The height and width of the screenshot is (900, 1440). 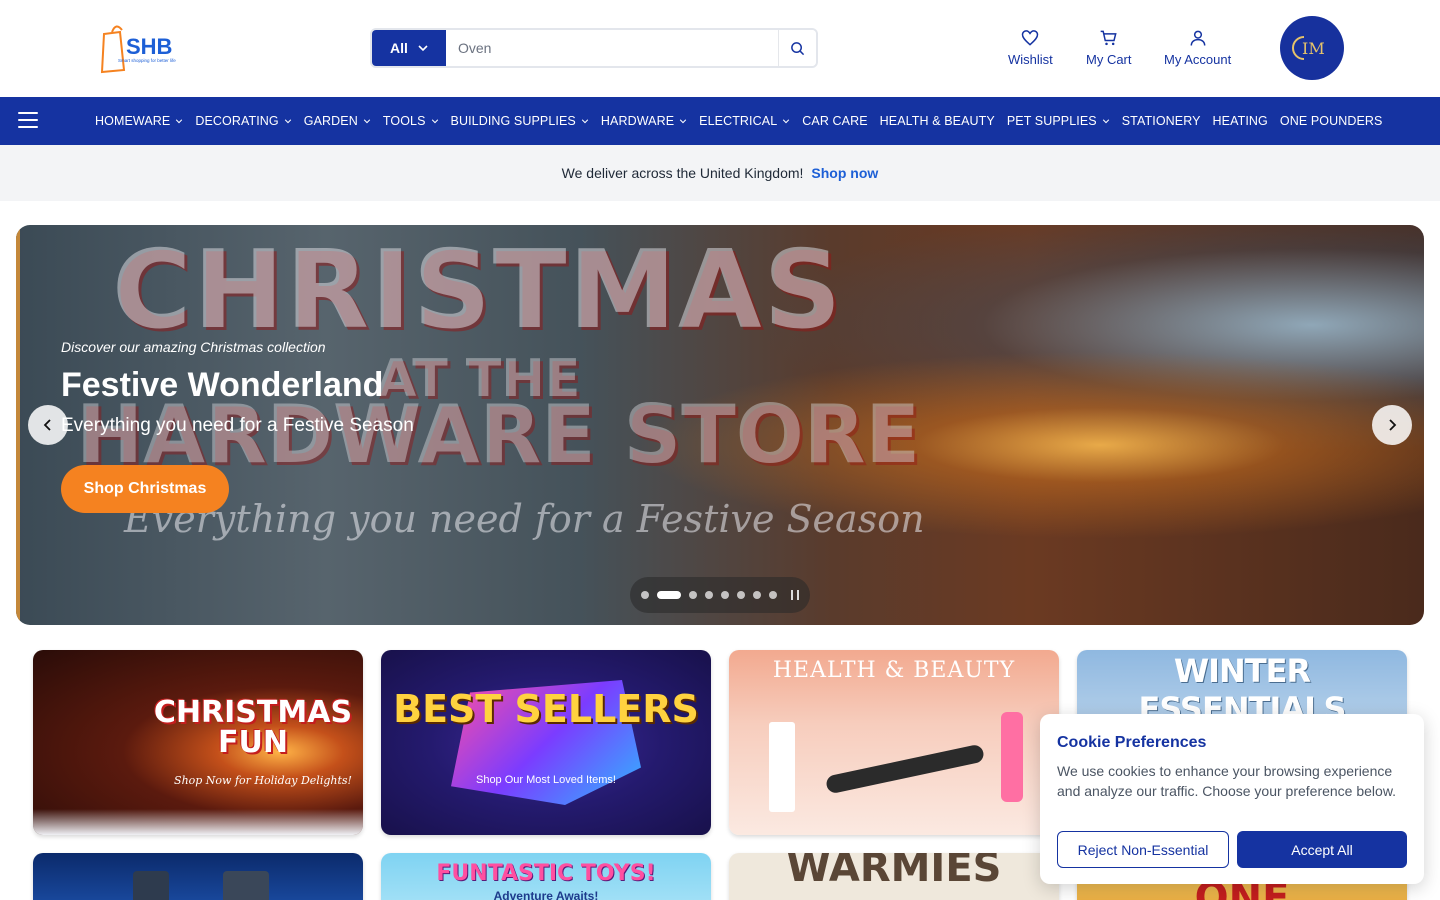 I want to click on chevron-left-icon, so click(x=47, y=425).